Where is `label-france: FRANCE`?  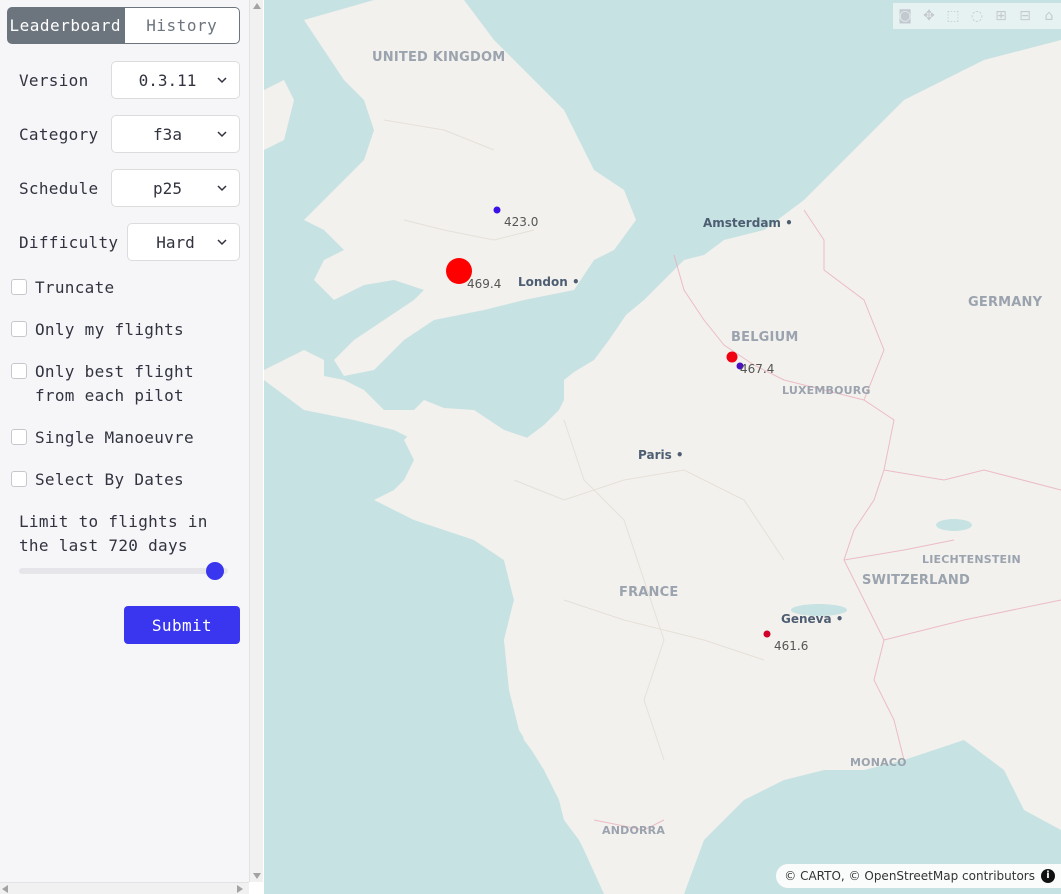 label-france: FRANCE is located at coordinates (649, 592).